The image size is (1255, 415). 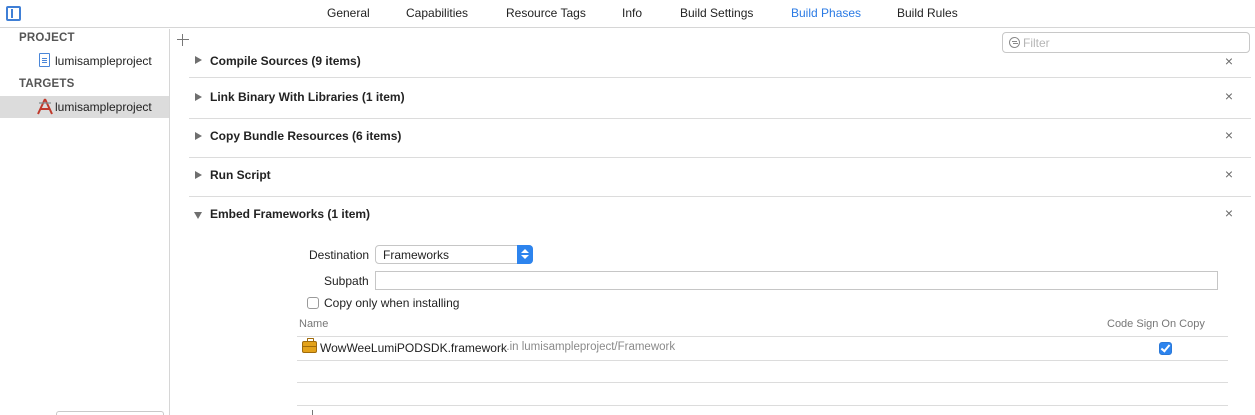 I want to click on code-sign-checkbox, so click(x=1165, y=348).